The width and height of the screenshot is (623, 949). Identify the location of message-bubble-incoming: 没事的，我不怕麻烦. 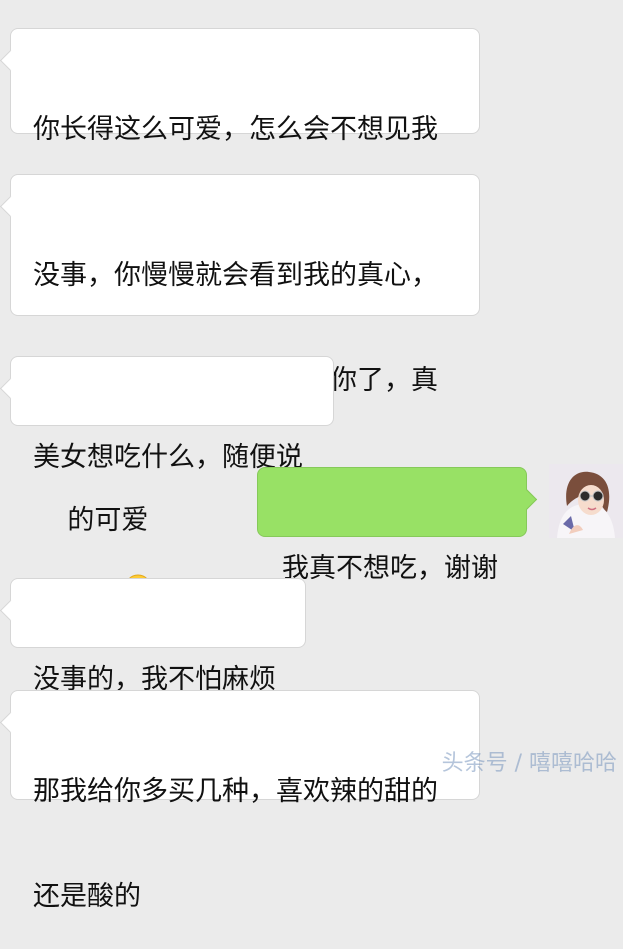
(158, 636).